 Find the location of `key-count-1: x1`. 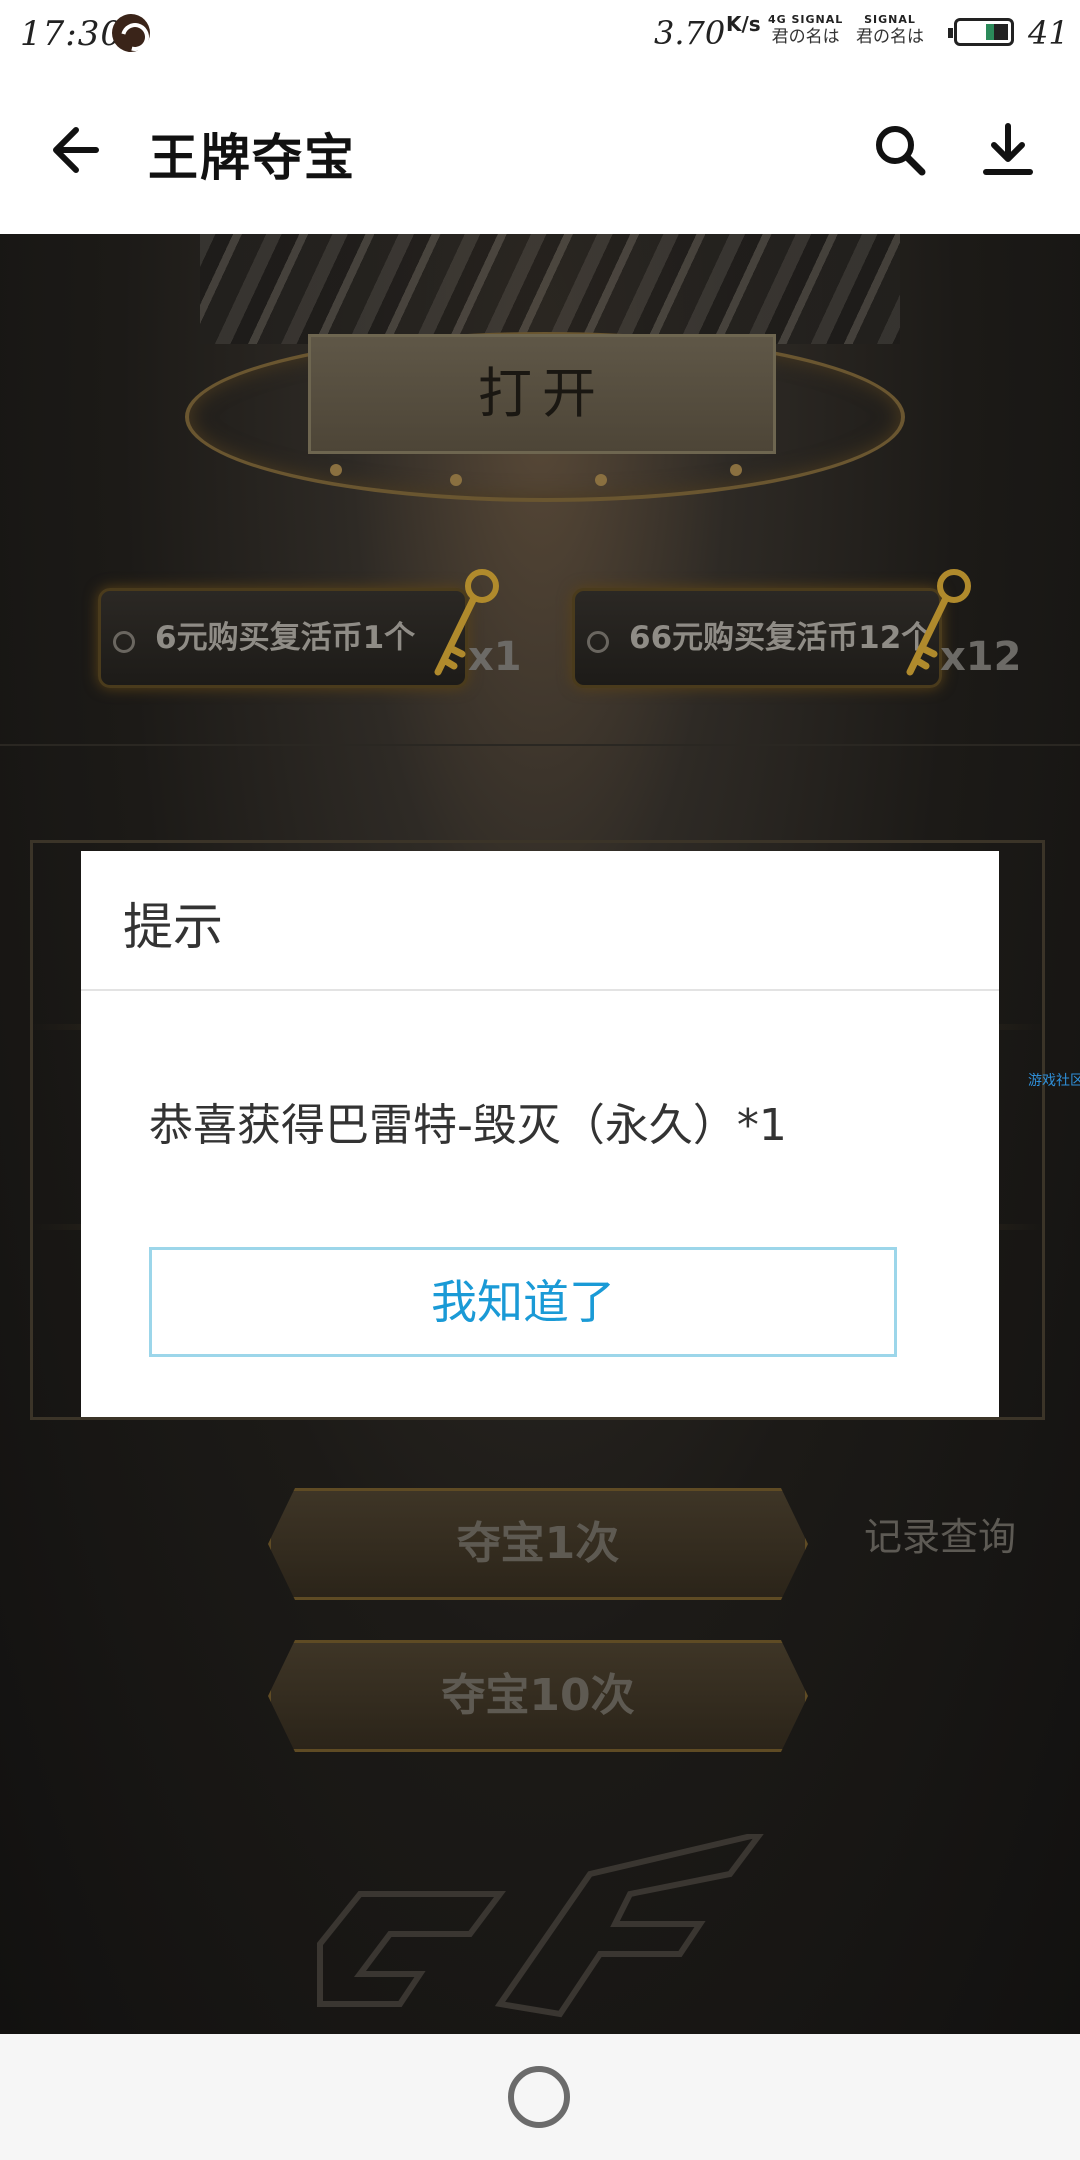

key-count-1: x1 is located at coordinates (495, 657).